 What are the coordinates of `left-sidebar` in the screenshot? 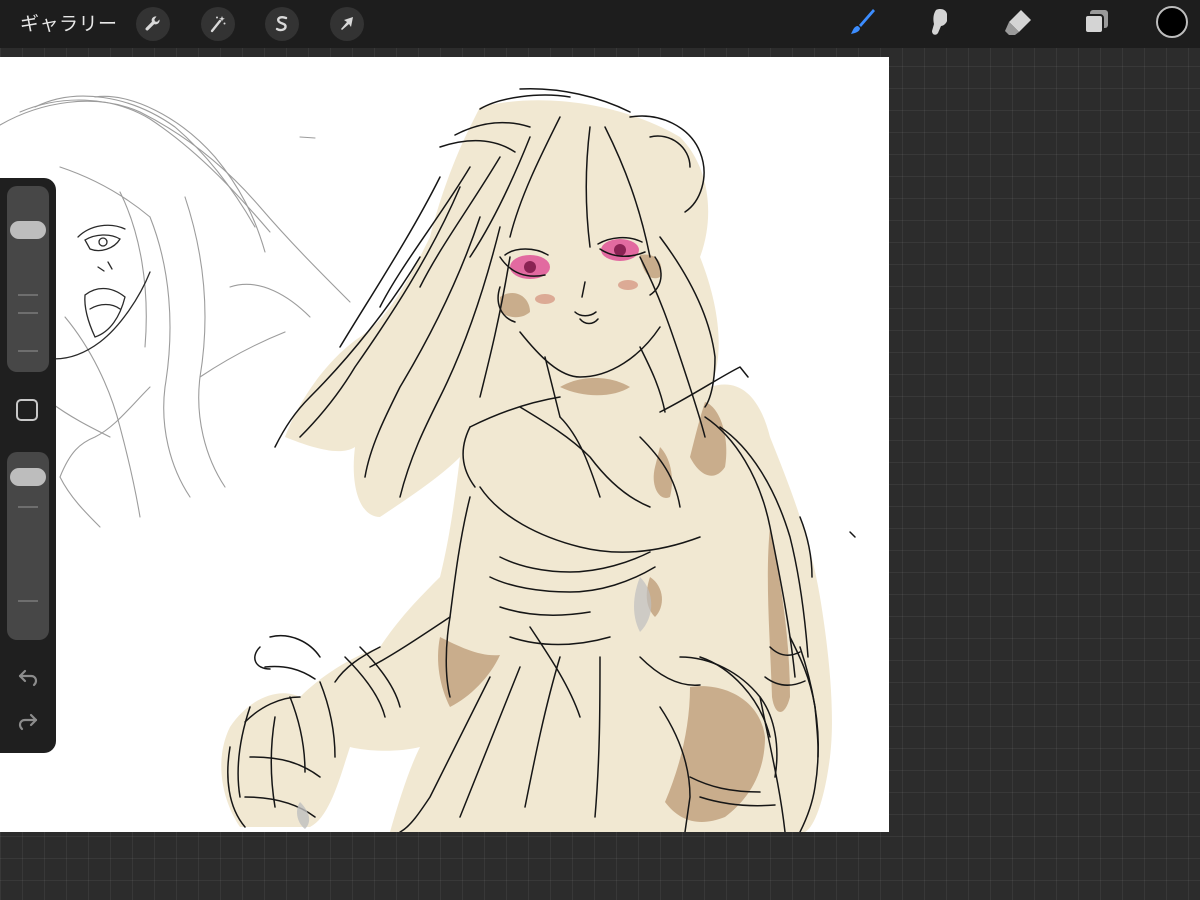 It's located at (28, 465).